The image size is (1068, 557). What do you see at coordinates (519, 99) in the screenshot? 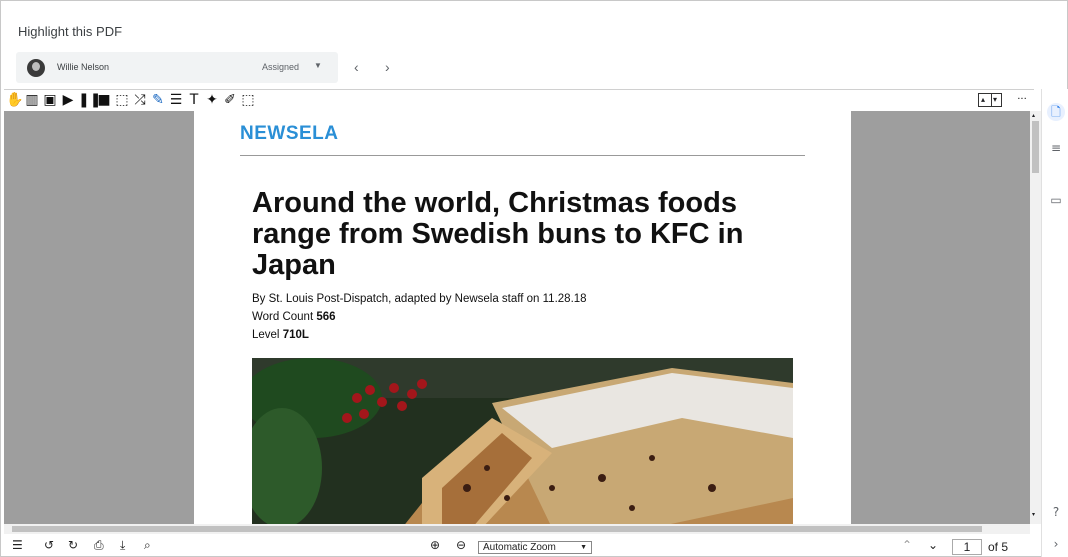
I see `pdf-toolbar: ✋ ▥ ▣ ▶ ❚❚ ■ ⬚ ⤮ ✎ ☰ T ✦ ✐ ⬚ ▴ ▾ ···` at bounding box center [519, 99].